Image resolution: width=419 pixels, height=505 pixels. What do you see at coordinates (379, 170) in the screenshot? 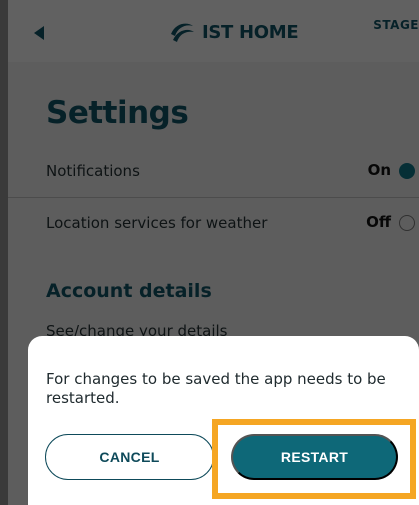
I see `row-value: On` at bounding box center [379, 170].